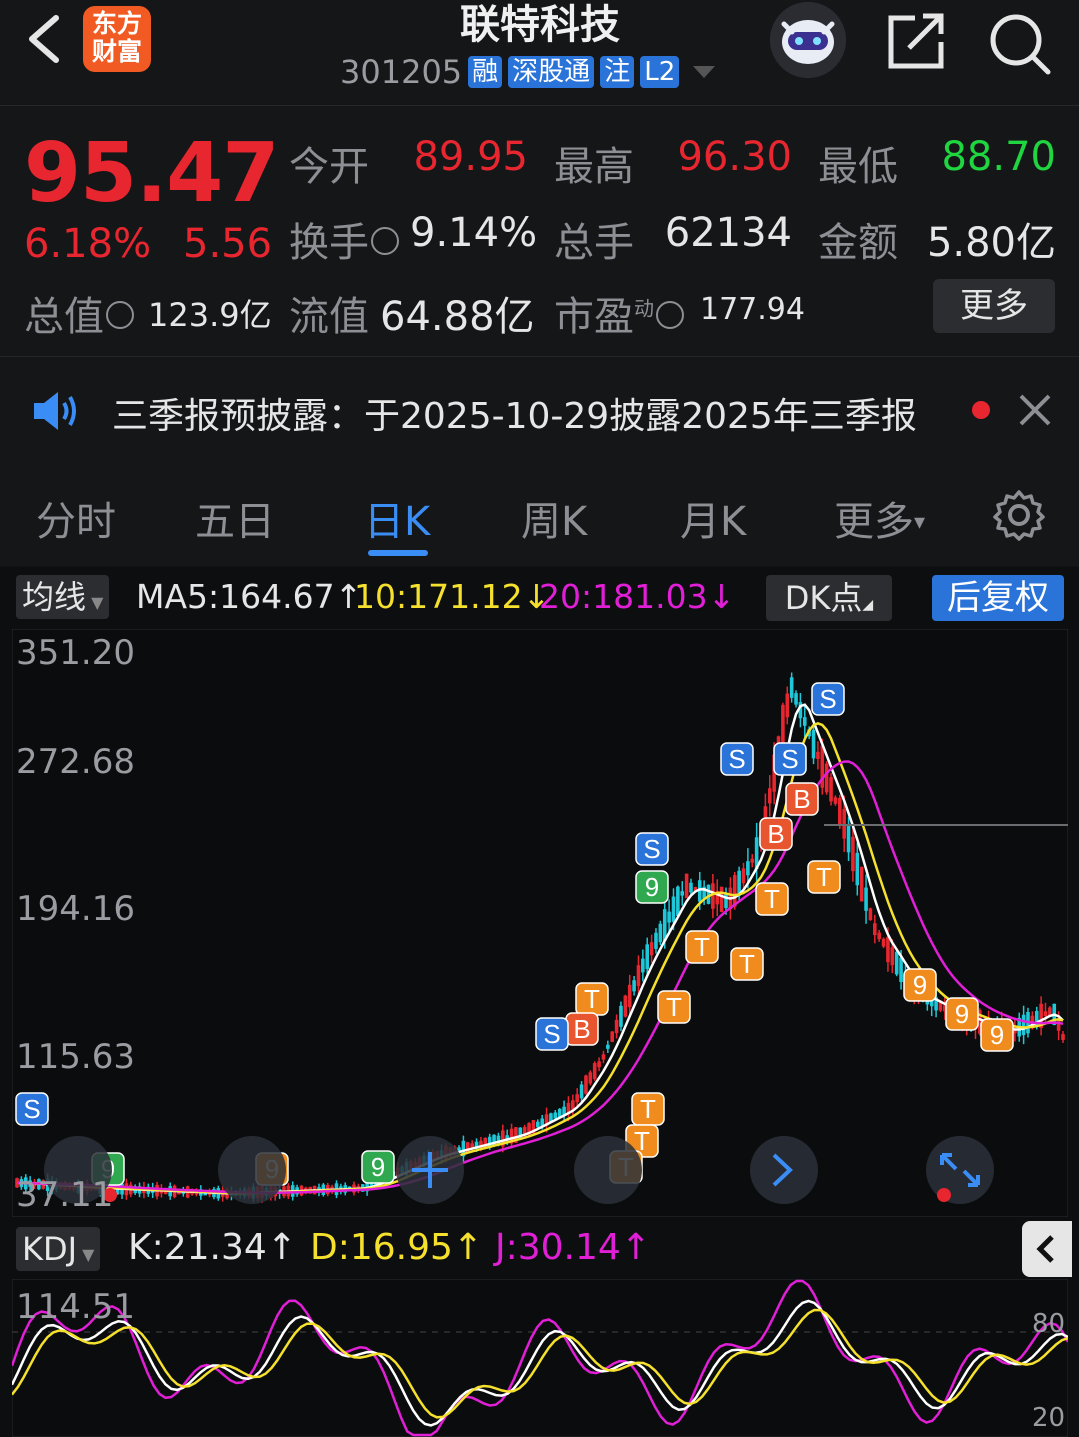 This screenshot has height=1437, width=1079. I want to click on tab-daily-k: 日K, so click(397, 518).